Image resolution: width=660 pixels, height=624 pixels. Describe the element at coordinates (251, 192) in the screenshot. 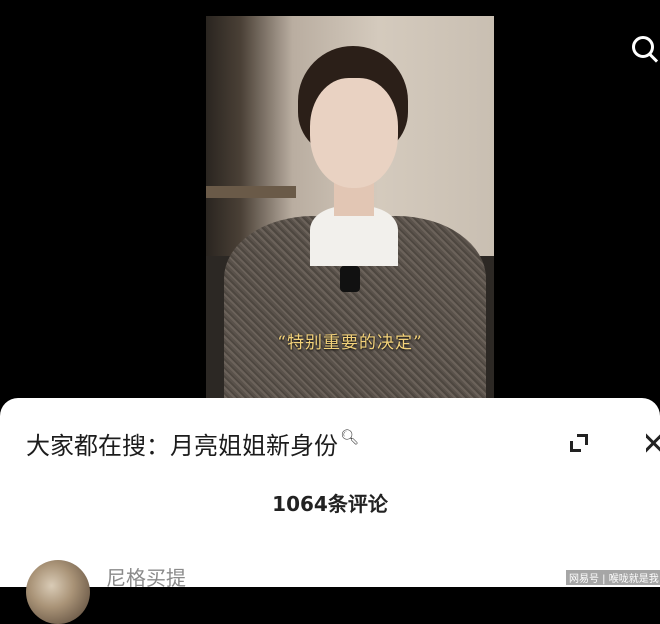

I see `background-shelf` at that location.